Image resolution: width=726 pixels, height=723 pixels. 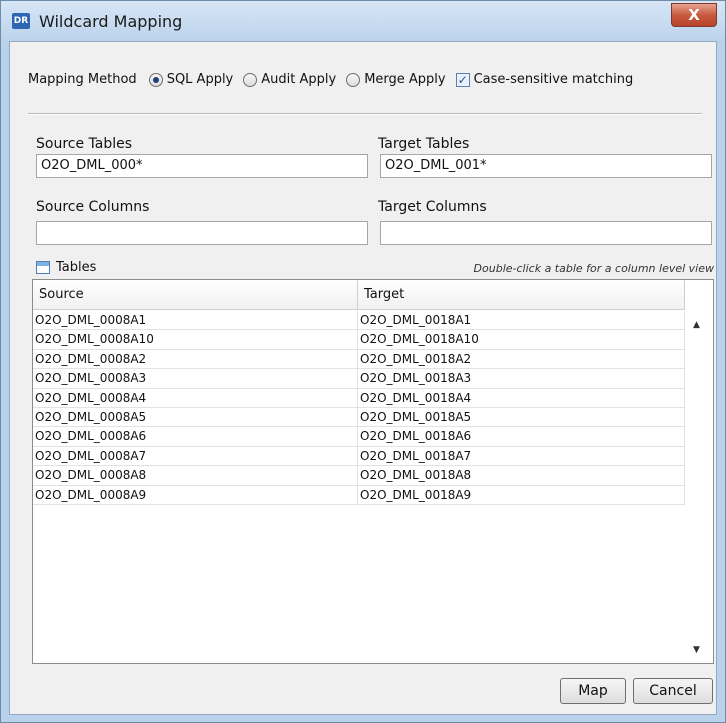 What do you see at coordinates (76, 267) in the screenshot?
I see `tables-title: Tables` at bounding box center [76, 267].